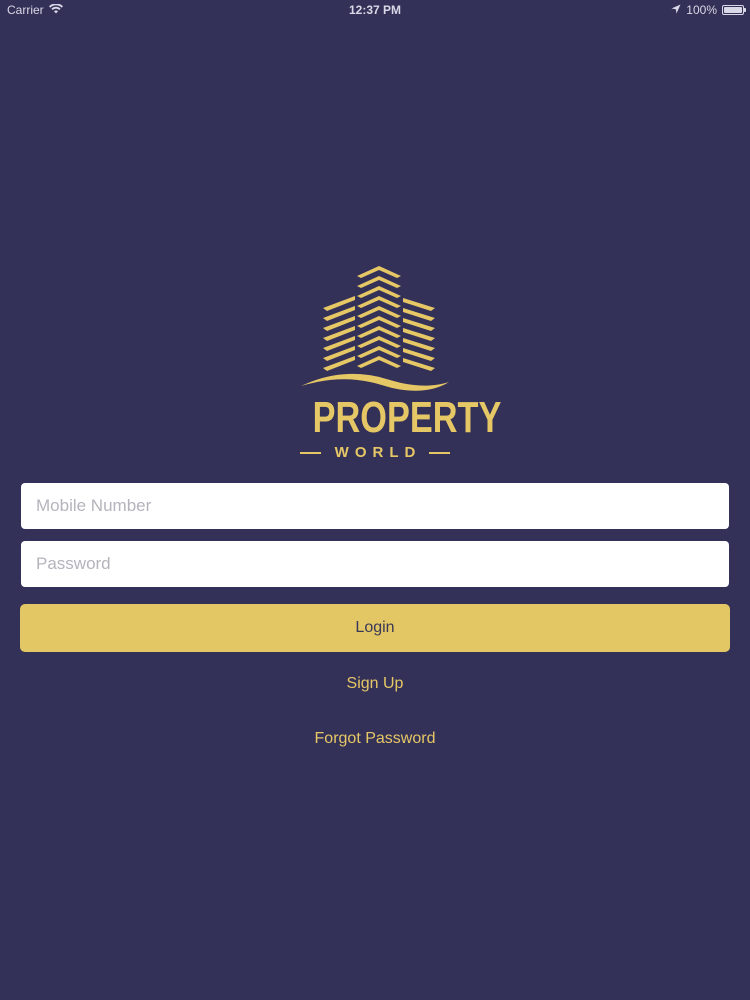 The image size is (750, 1000). I want to click on sign-up-link: Sign Up, so click(375, 684).